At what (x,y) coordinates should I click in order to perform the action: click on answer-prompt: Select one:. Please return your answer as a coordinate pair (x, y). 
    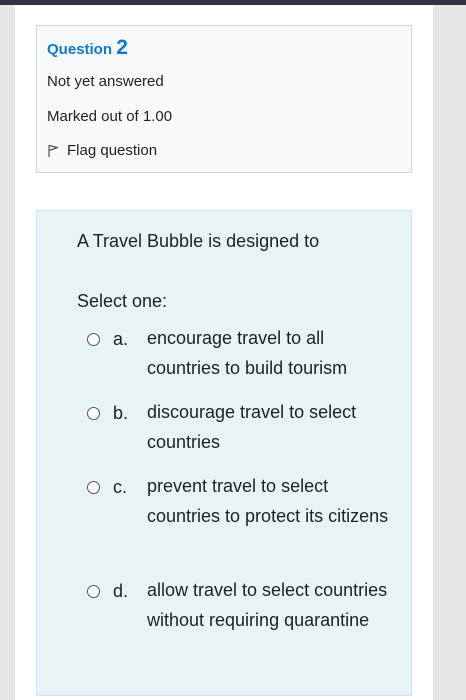
    Looking at the image, I should click on (122, 301).